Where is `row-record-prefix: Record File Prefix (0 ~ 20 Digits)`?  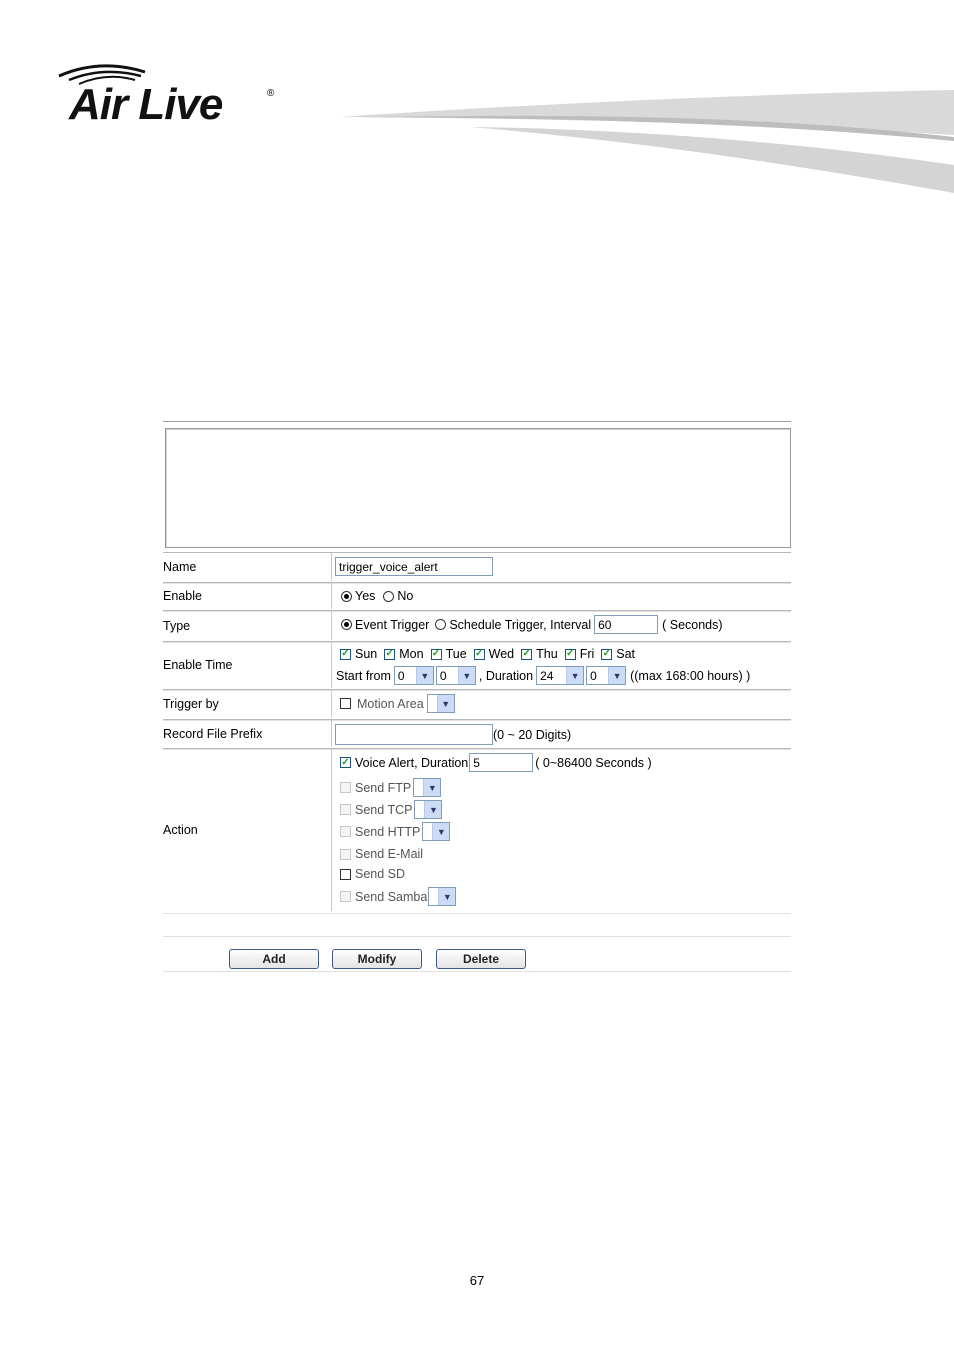 row-record-prefix: Record File Prefix (0 ~ 20 Digits) is located at coordinates (477, 734).